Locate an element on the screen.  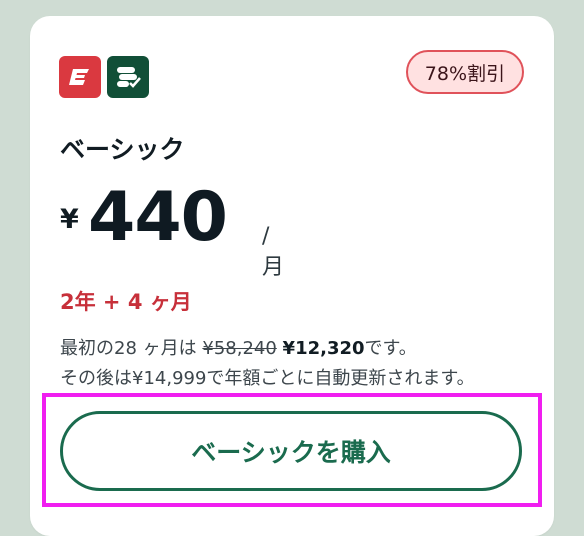
billing-line-1-prefix: 最初の28 ヶ月は is located at coordinates (128, 348).